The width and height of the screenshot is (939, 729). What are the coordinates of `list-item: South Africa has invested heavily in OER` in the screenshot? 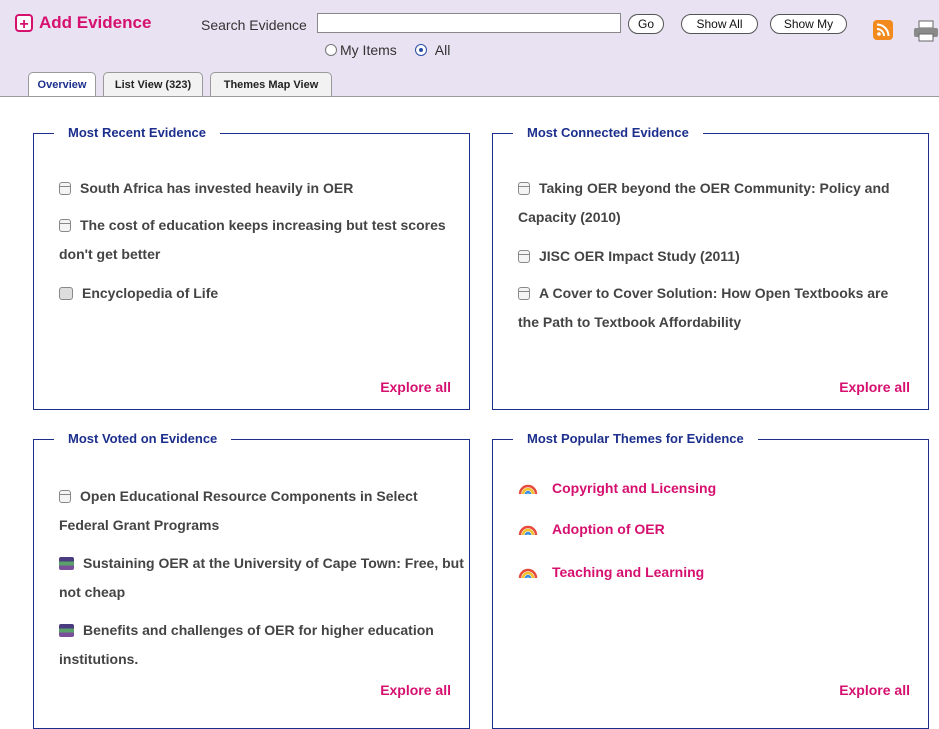 It's located at (261, 188).